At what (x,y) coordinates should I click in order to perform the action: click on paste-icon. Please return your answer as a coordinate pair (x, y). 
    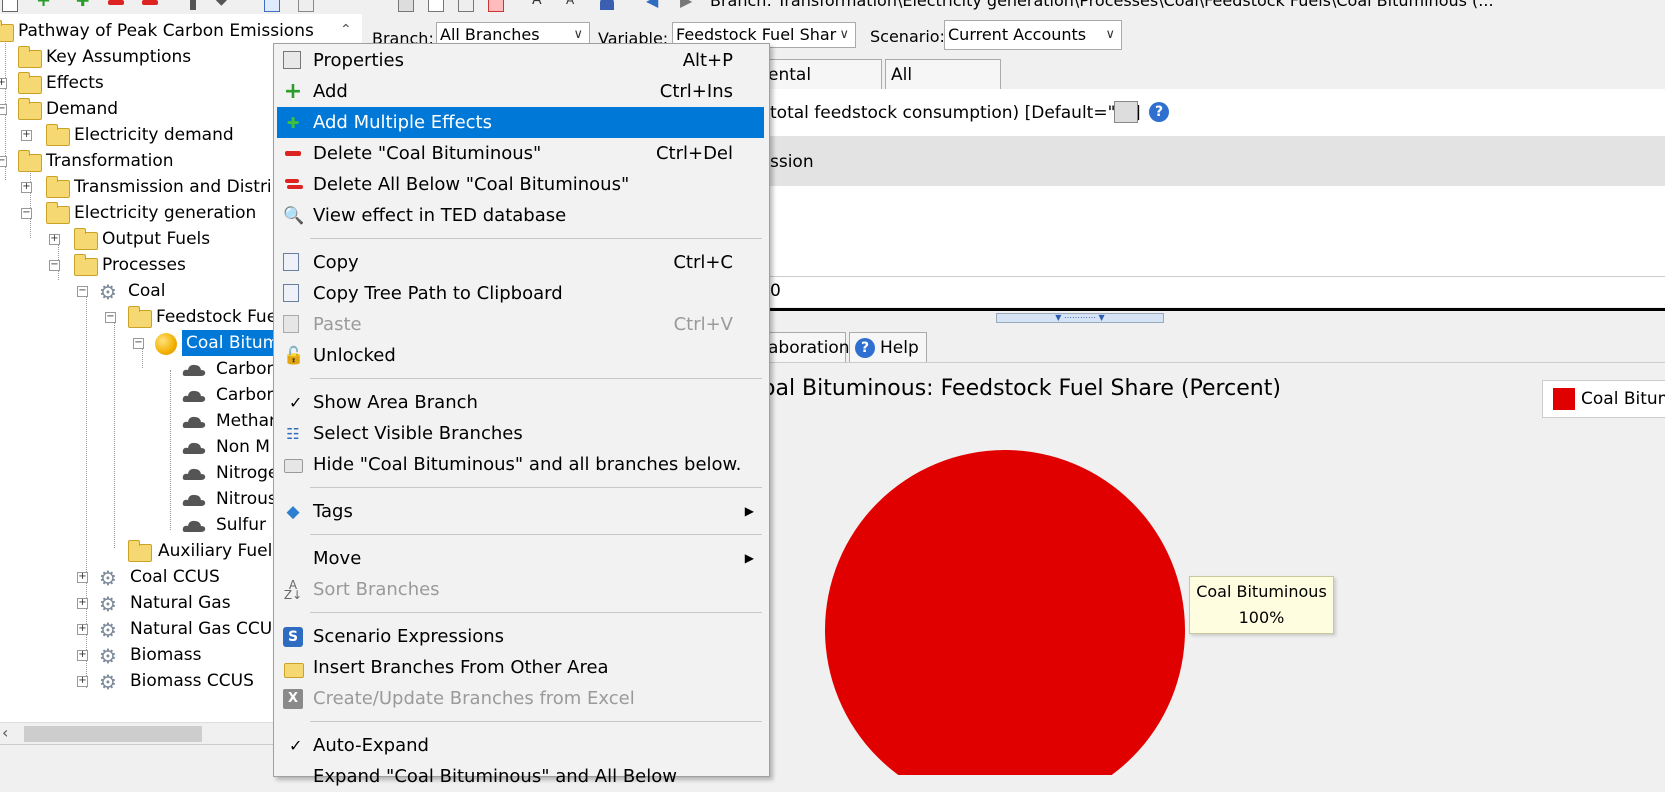
    Looking at the image, I should click on (291, 324).